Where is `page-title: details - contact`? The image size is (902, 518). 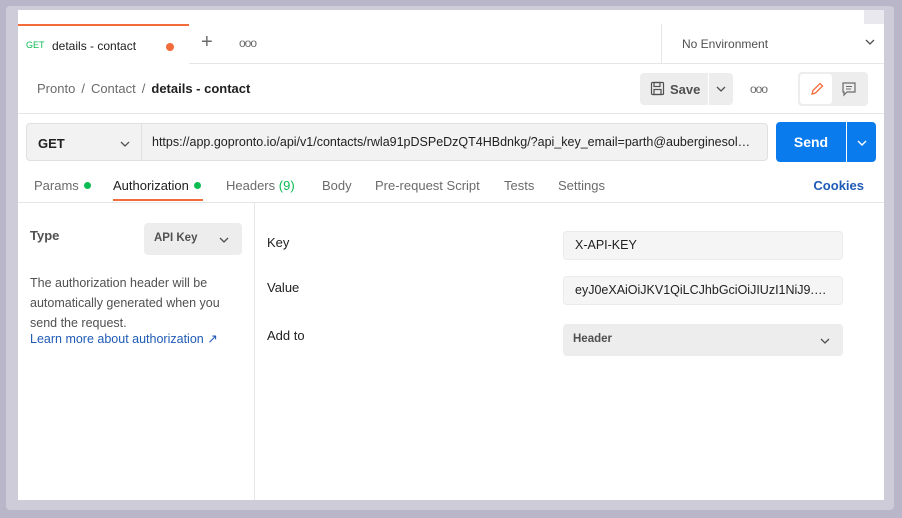
page-title: details - contact is located at coordinates (200, 88).